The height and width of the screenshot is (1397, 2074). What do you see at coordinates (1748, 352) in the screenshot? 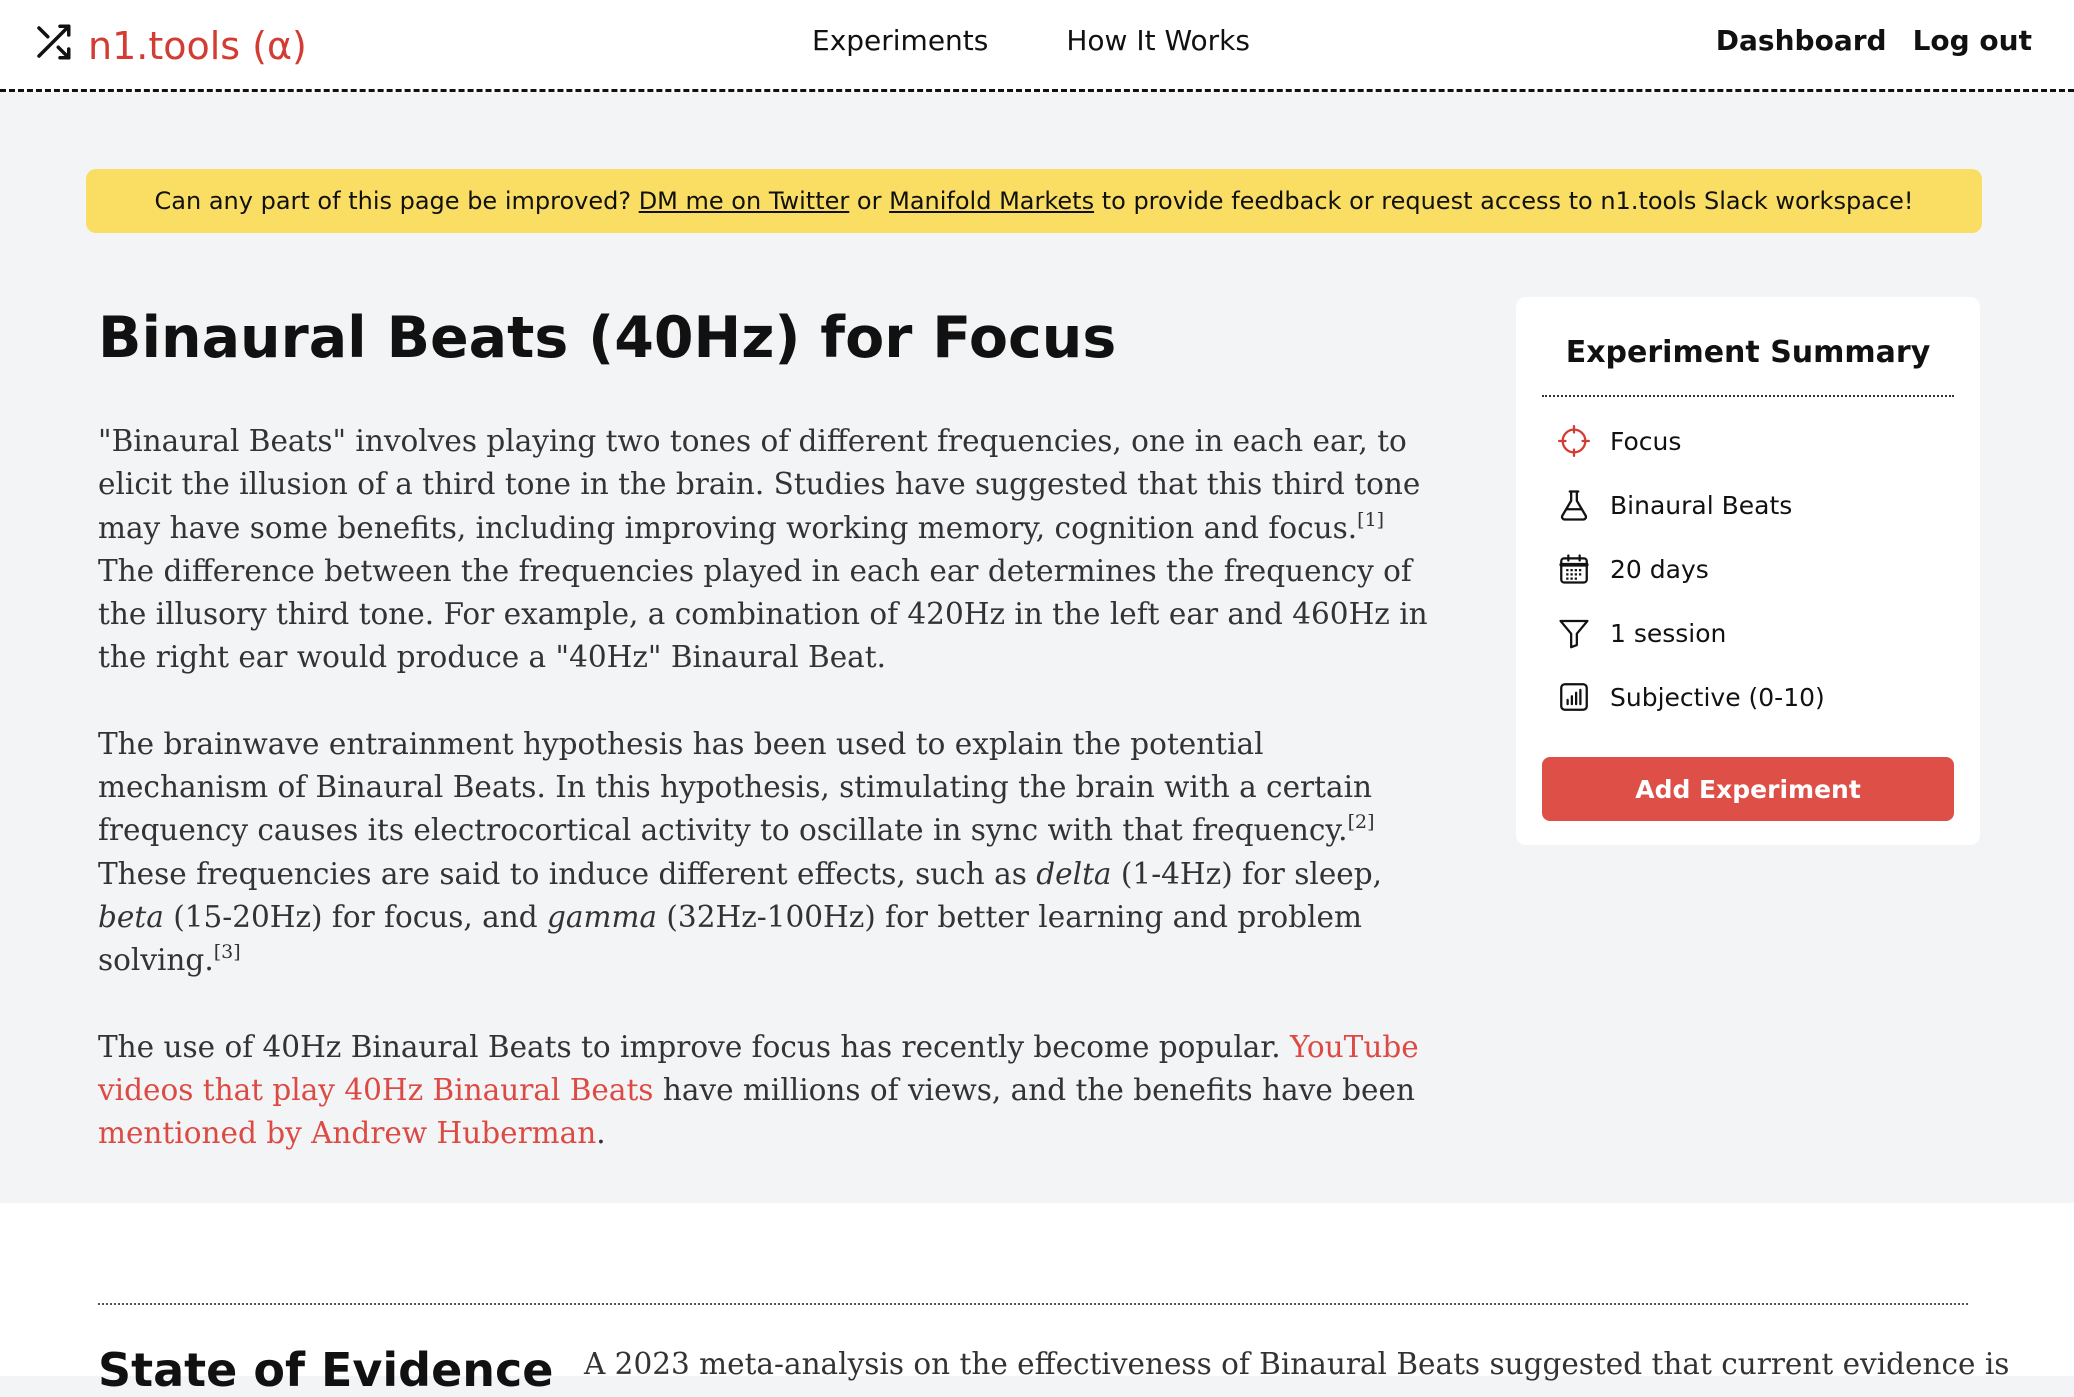
I see `summary-title: Experiment Summary` at bounding box center [1748, 352].